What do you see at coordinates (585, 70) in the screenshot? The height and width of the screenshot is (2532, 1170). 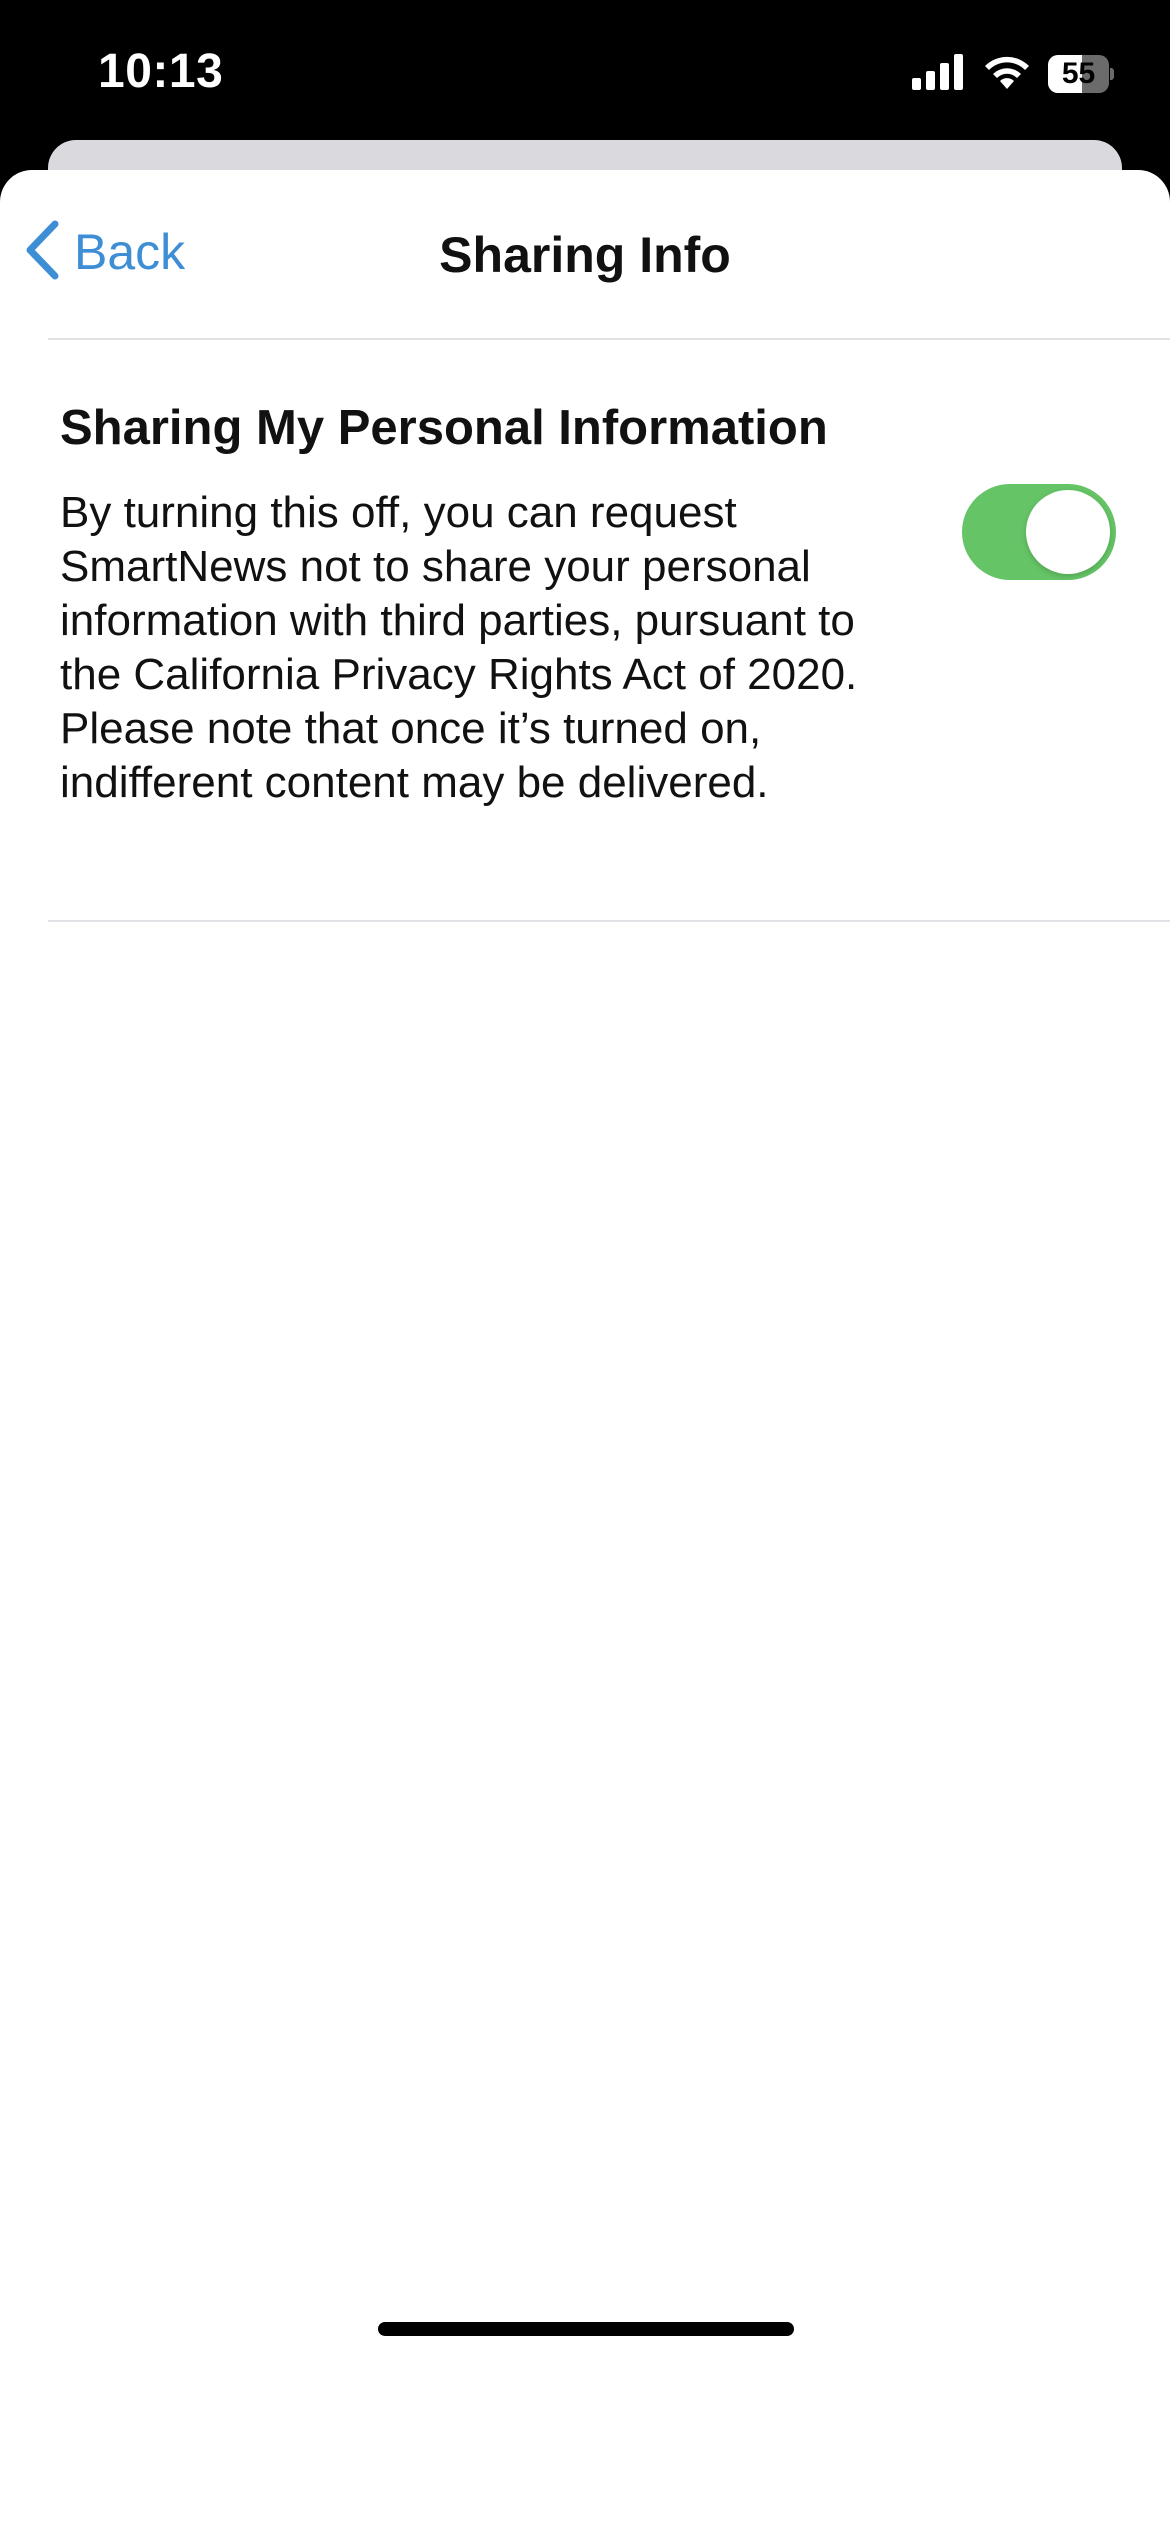 I see `status-bar: 10:13 55` at bounding box center [585, 70].